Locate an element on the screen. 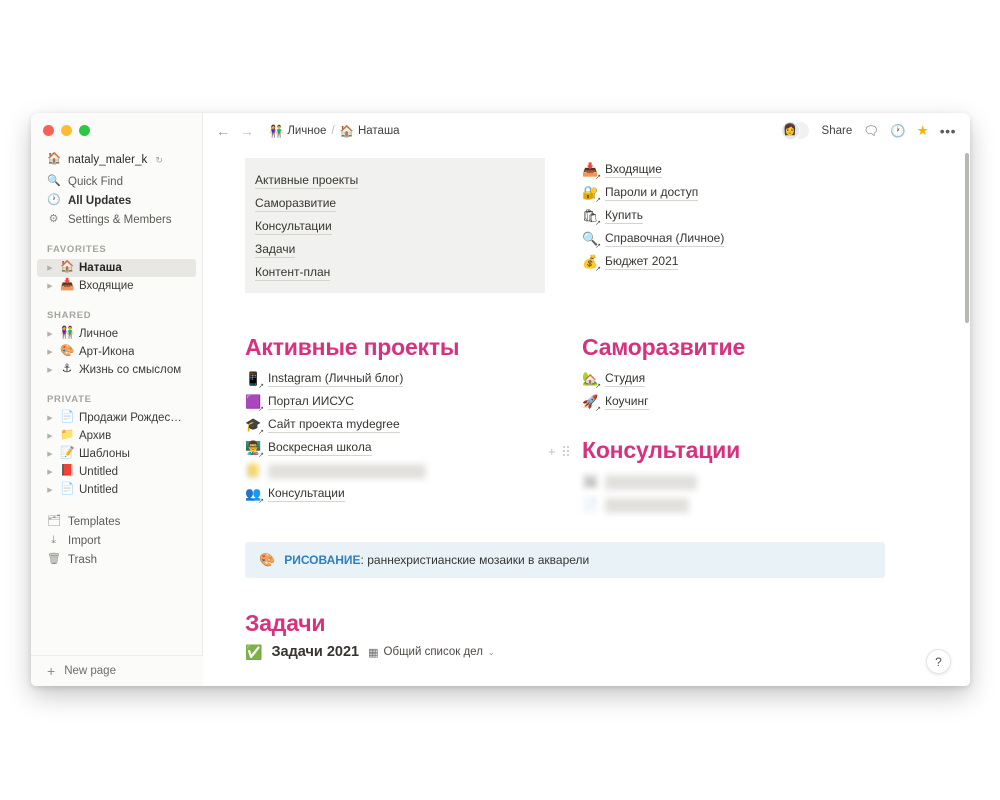 The width and height of the screenshot is (1000, 800). portal-icon: 🟪 is located at coordinates (254, 403).